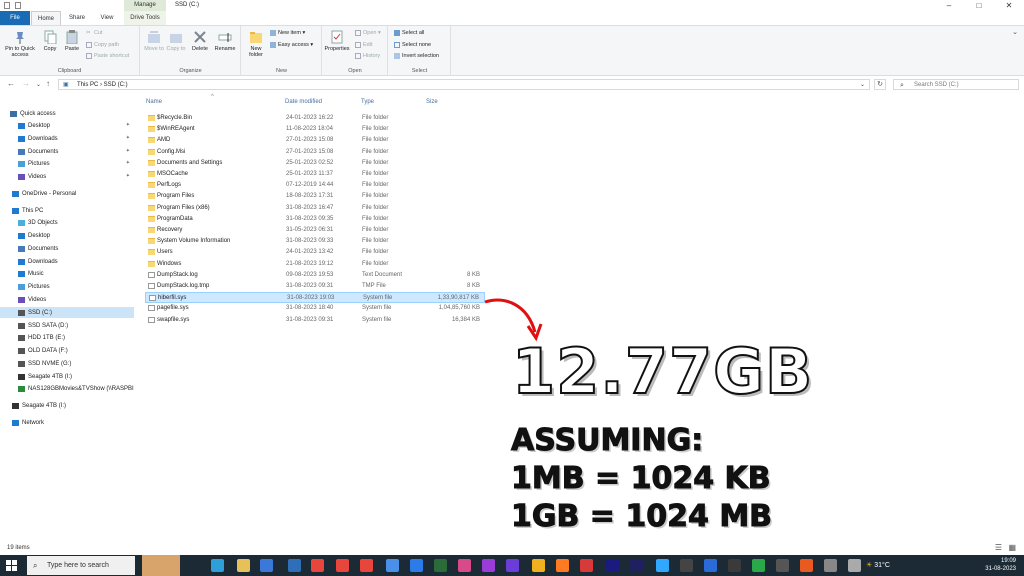 The width and height of the screenshot is (1024, 576). Describe the element at coordinates (67, 125) in the screenshot. I see `sidebar-item: Desktop ✦` at that location.